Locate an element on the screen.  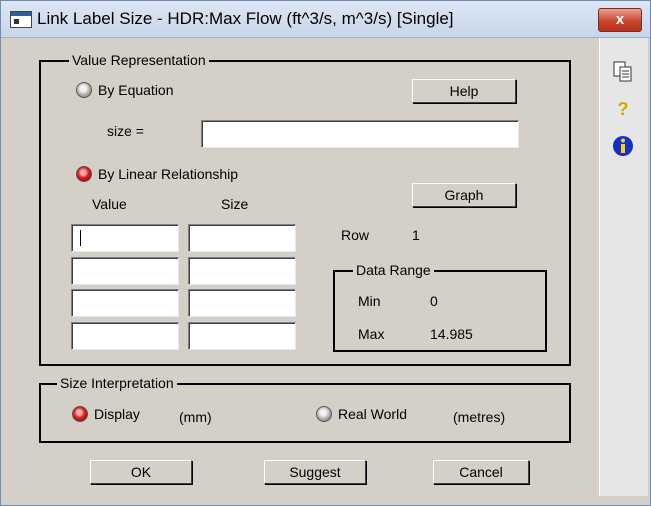
suggest-button: Suggest is located at coordinates (315, 472).